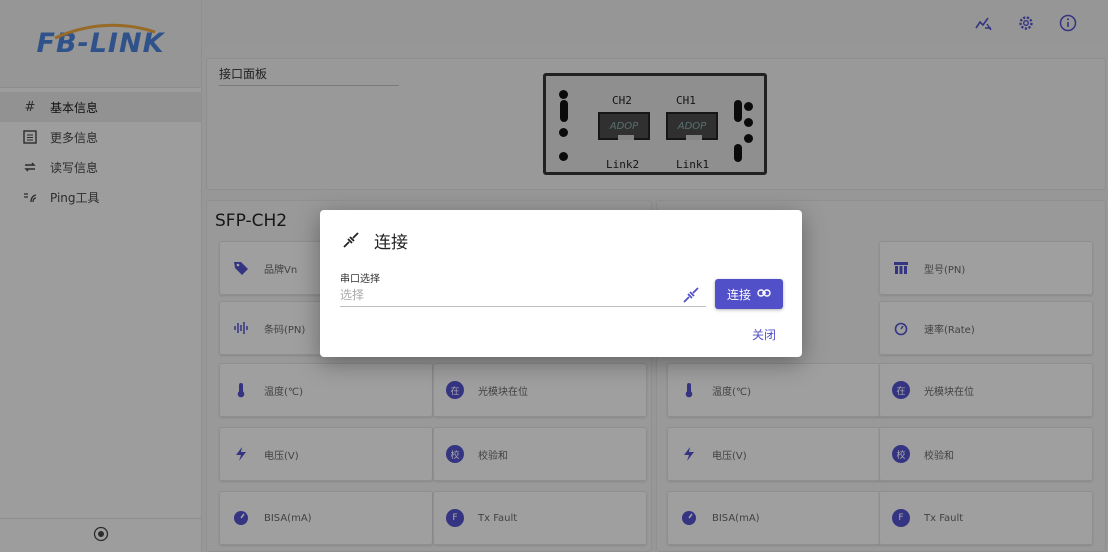 The width and height of the screenshot is (1108, 552). I want to click on dialog-title: 连接, so click(391, 243).